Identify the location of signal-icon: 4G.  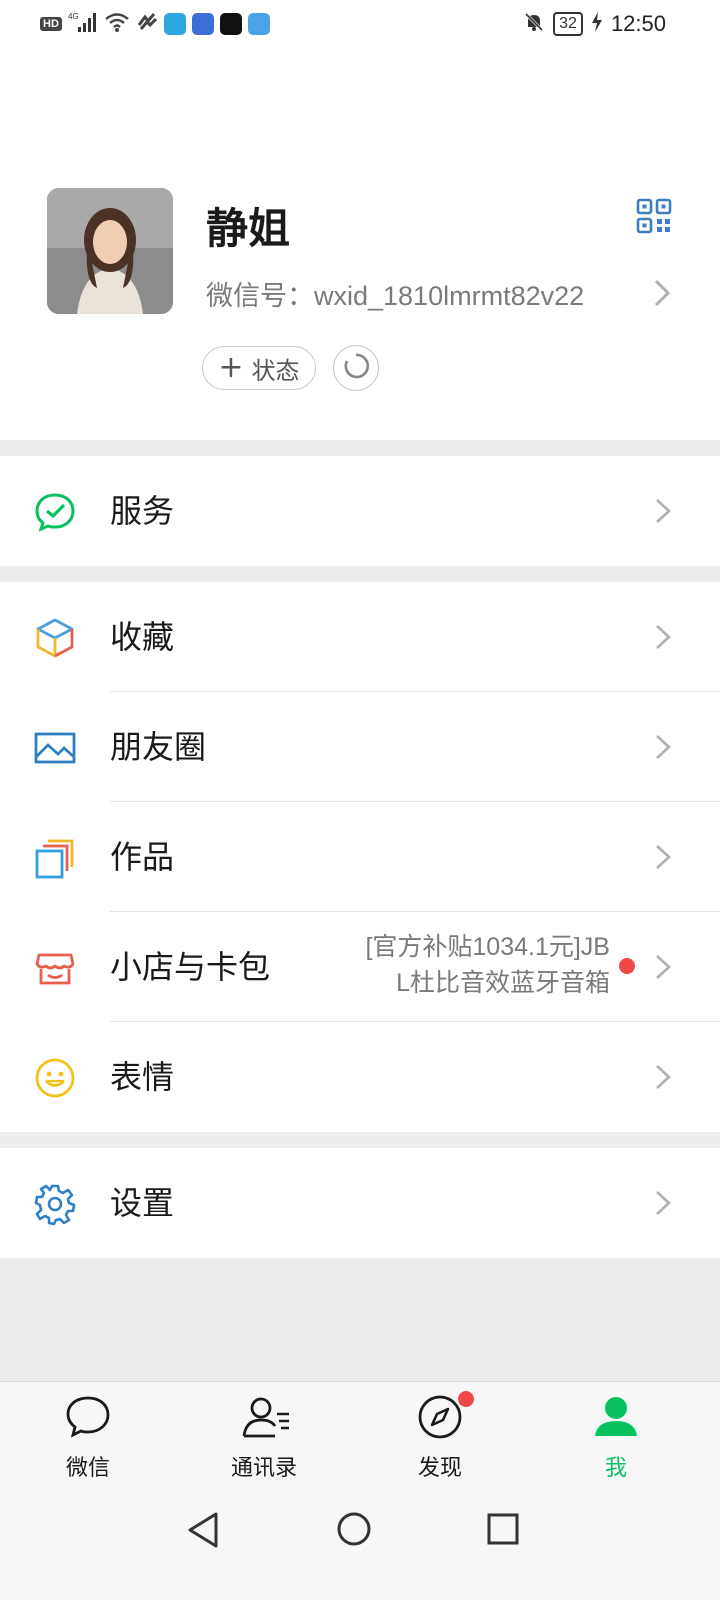
(83, 24).